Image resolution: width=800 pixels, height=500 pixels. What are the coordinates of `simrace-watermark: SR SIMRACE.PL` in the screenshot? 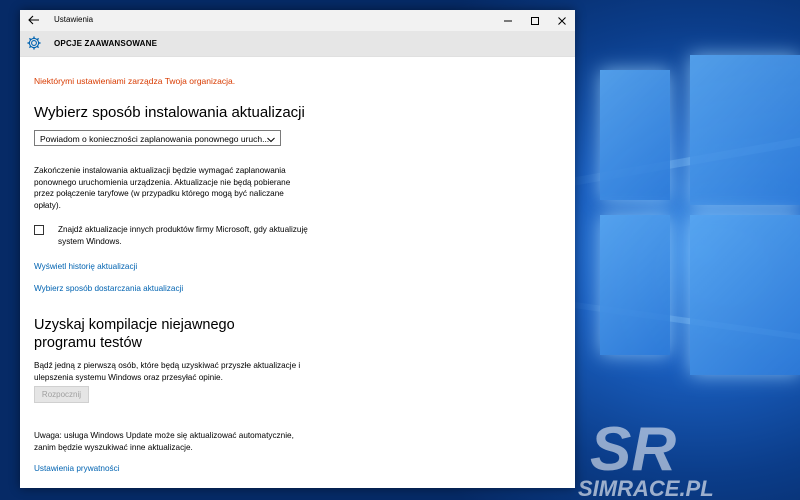 It's located at (646, 457).